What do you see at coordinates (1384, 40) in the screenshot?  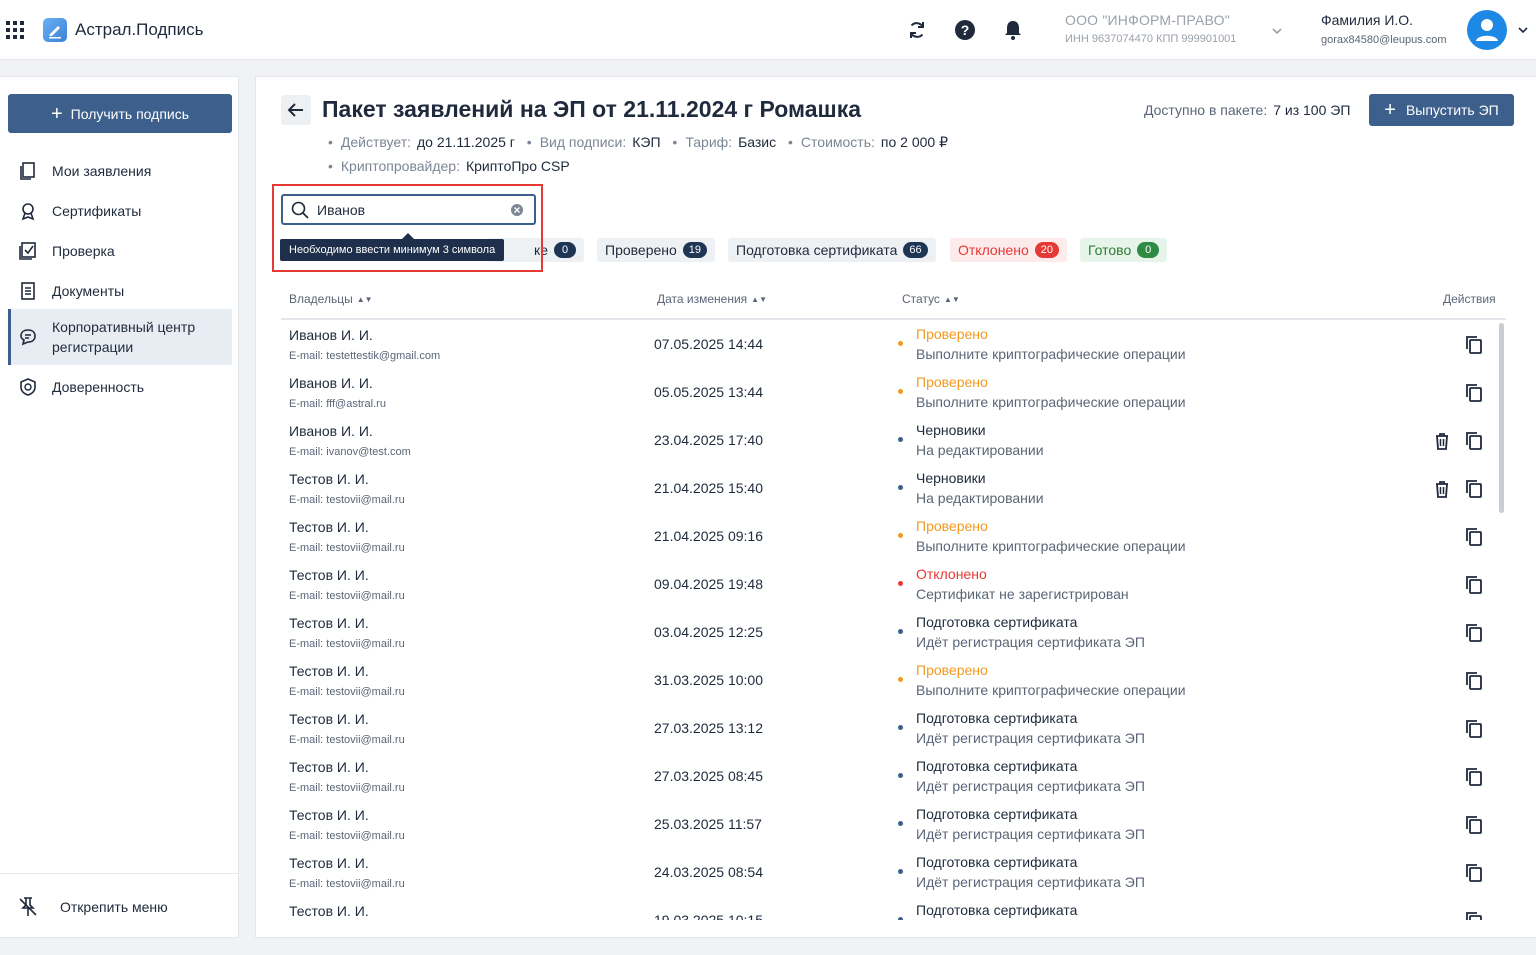 I see `user-email: gorax84580@leupus.com` at bounding box center [1384, 40].